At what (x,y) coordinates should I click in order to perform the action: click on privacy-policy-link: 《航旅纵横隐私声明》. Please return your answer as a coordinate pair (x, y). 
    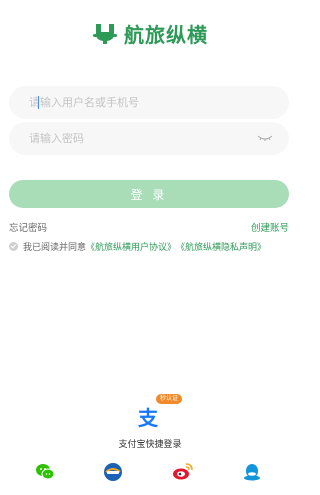
    Looking at the image, I should click on (221, 246).